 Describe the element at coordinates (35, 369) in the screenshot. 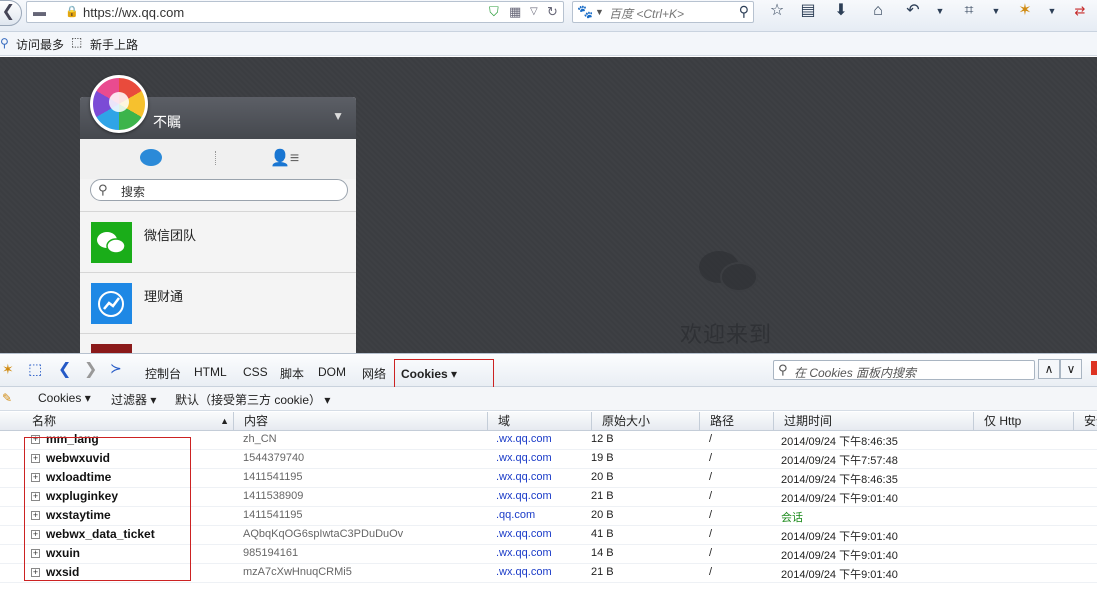

I see `inspect-icon: ⬚` at that location.